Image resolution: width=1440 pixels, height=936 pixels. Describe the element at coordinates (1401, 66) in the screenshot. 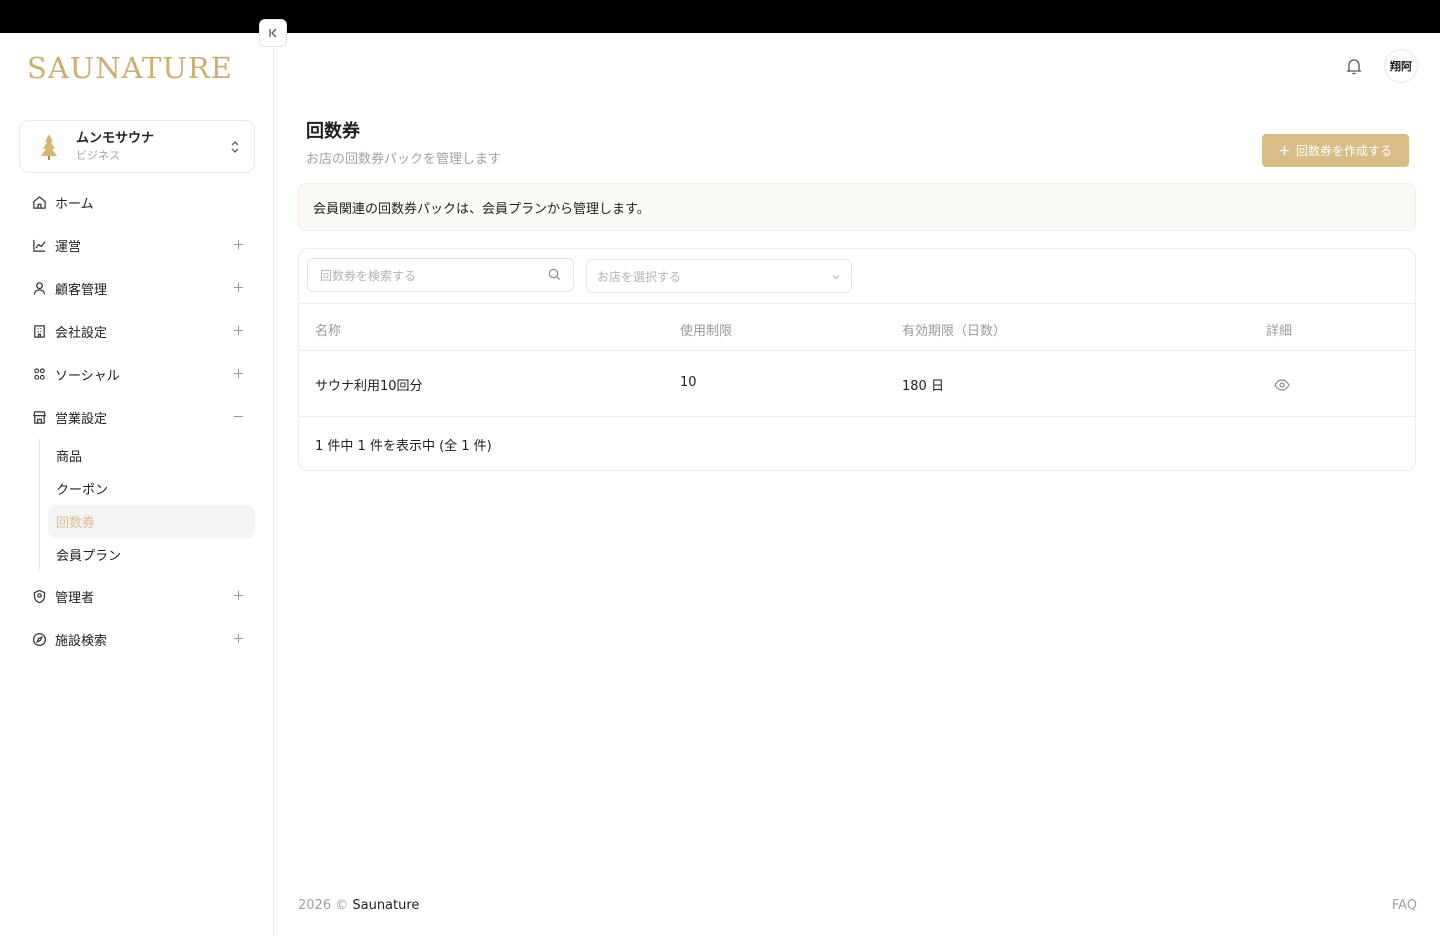

I see `user-avatar: 翔阿` at that location.